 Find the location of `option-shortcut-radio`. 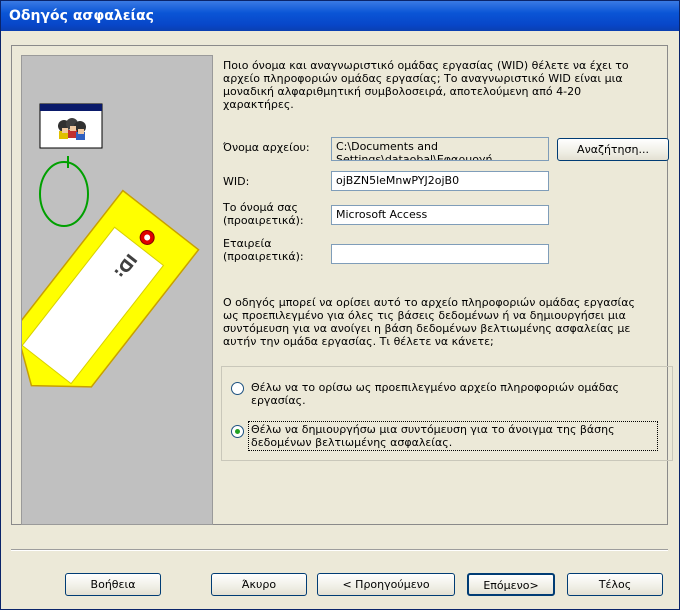

option-shortcut-radio is located at coordinates (237, 431).